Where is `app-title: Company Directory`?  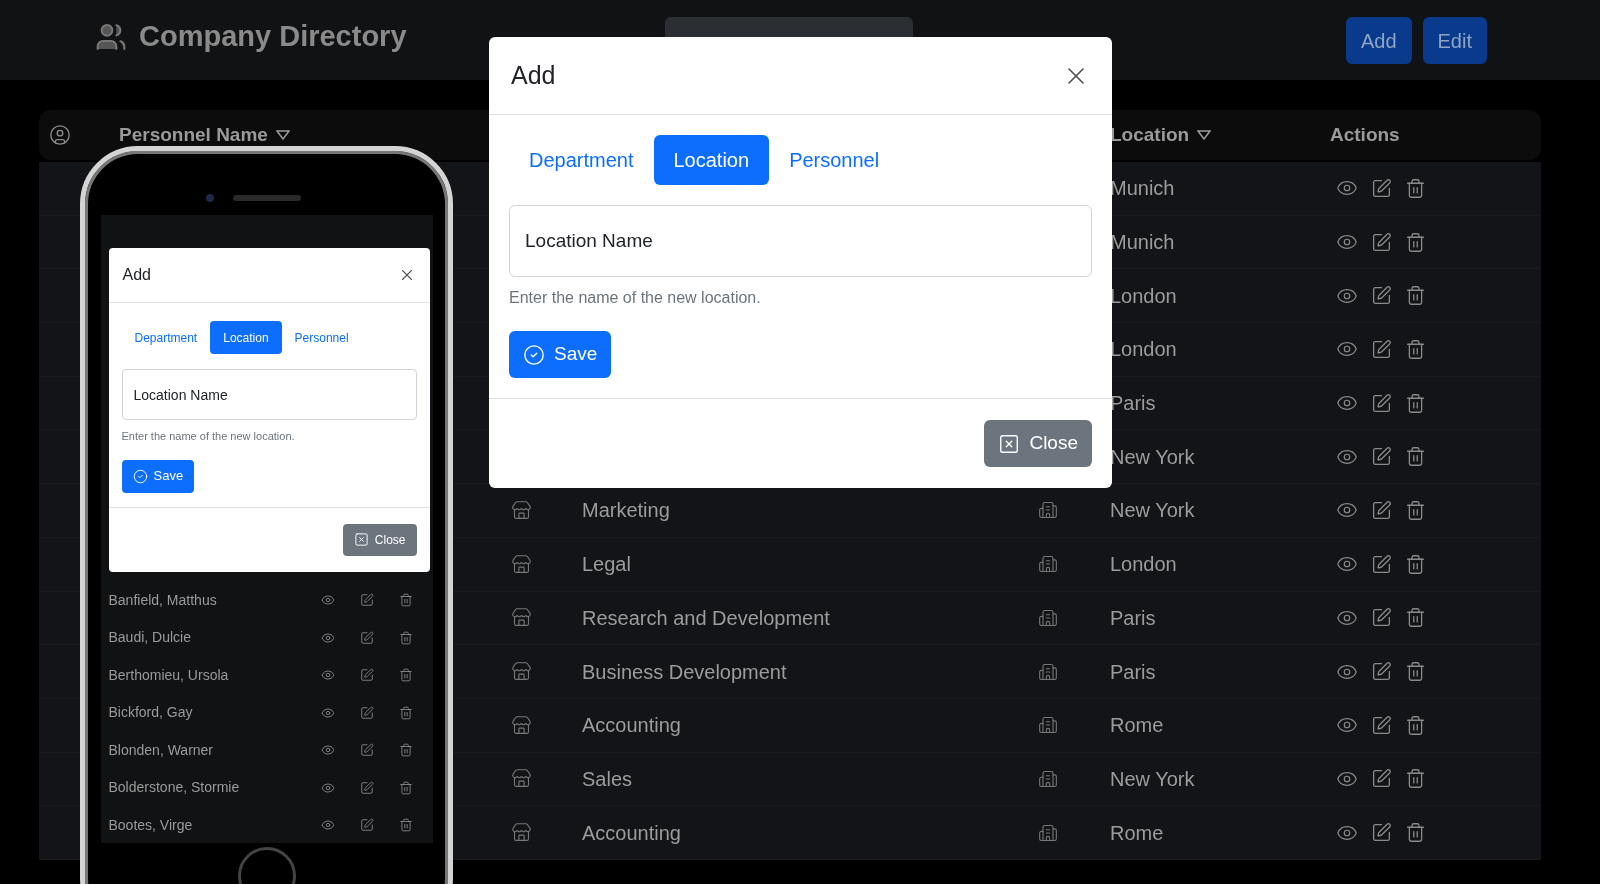 app-title: Company Directory is located at coordinates (273, 37).